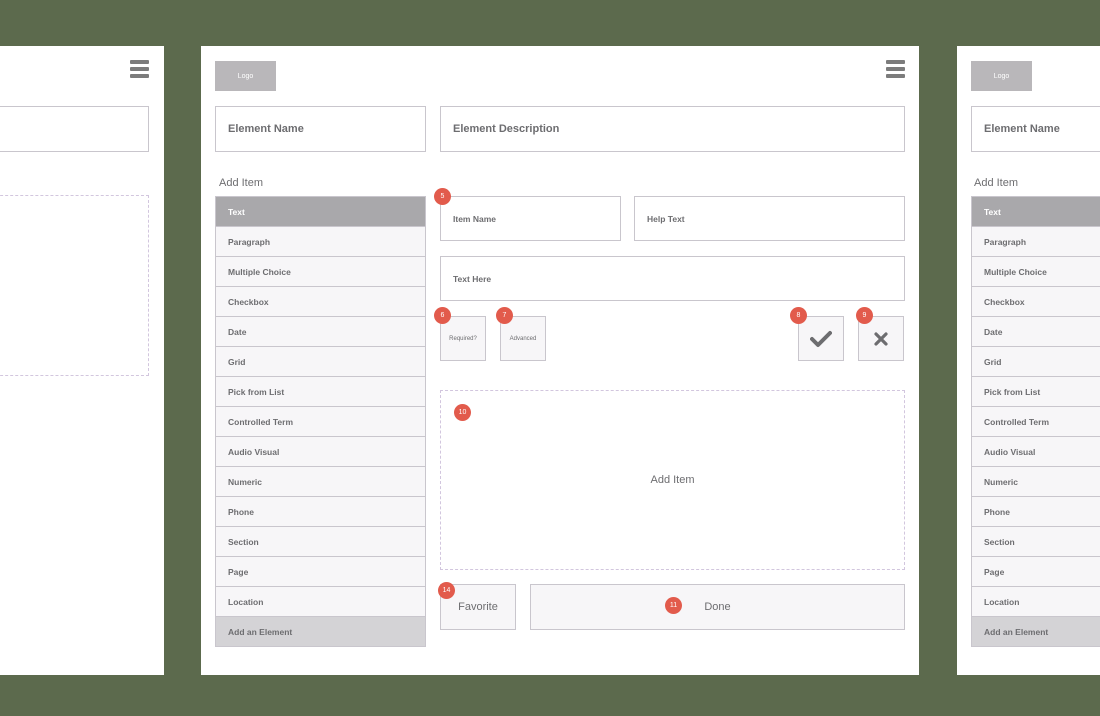  I want to click on element-name-field, so click(74, 129).